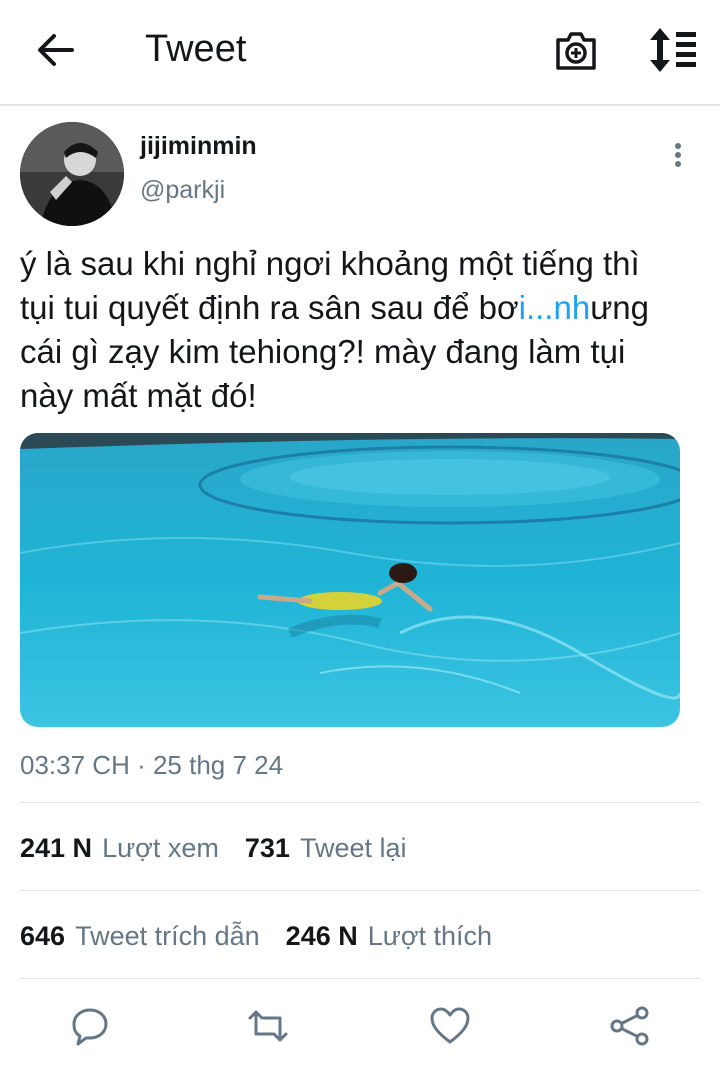  Describe the element at coordinates (269, 936) in the screenshot. I see `stats-row-quotes-likes: 646 Tweet trích dẫn 246 N Lượt thích` at that location.